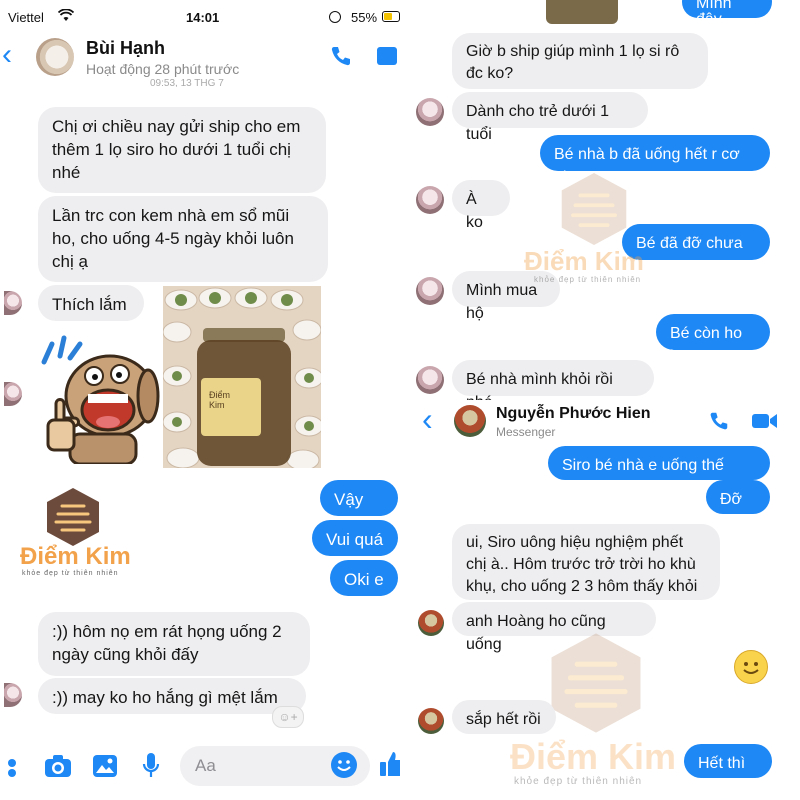 This screenshot has width=800, height=800. What do you see at coordinates (96, 401) in the screenshot?
I see `thumbs-up-dog-sticker` at bounding box center [96, 401].